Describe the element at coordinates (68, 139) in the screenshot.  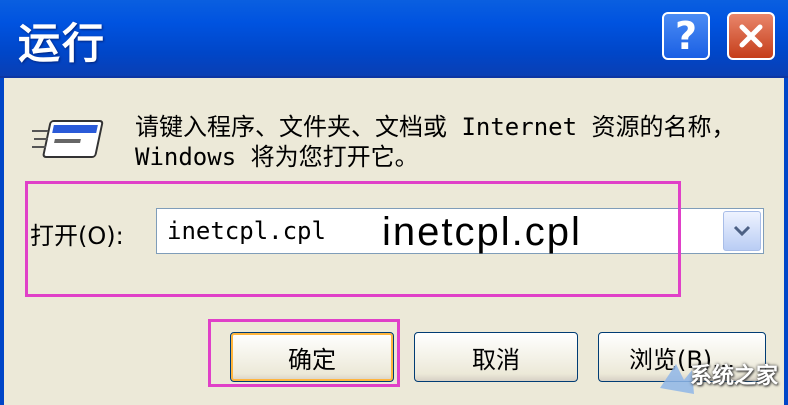
I see `run-icon` at that location.